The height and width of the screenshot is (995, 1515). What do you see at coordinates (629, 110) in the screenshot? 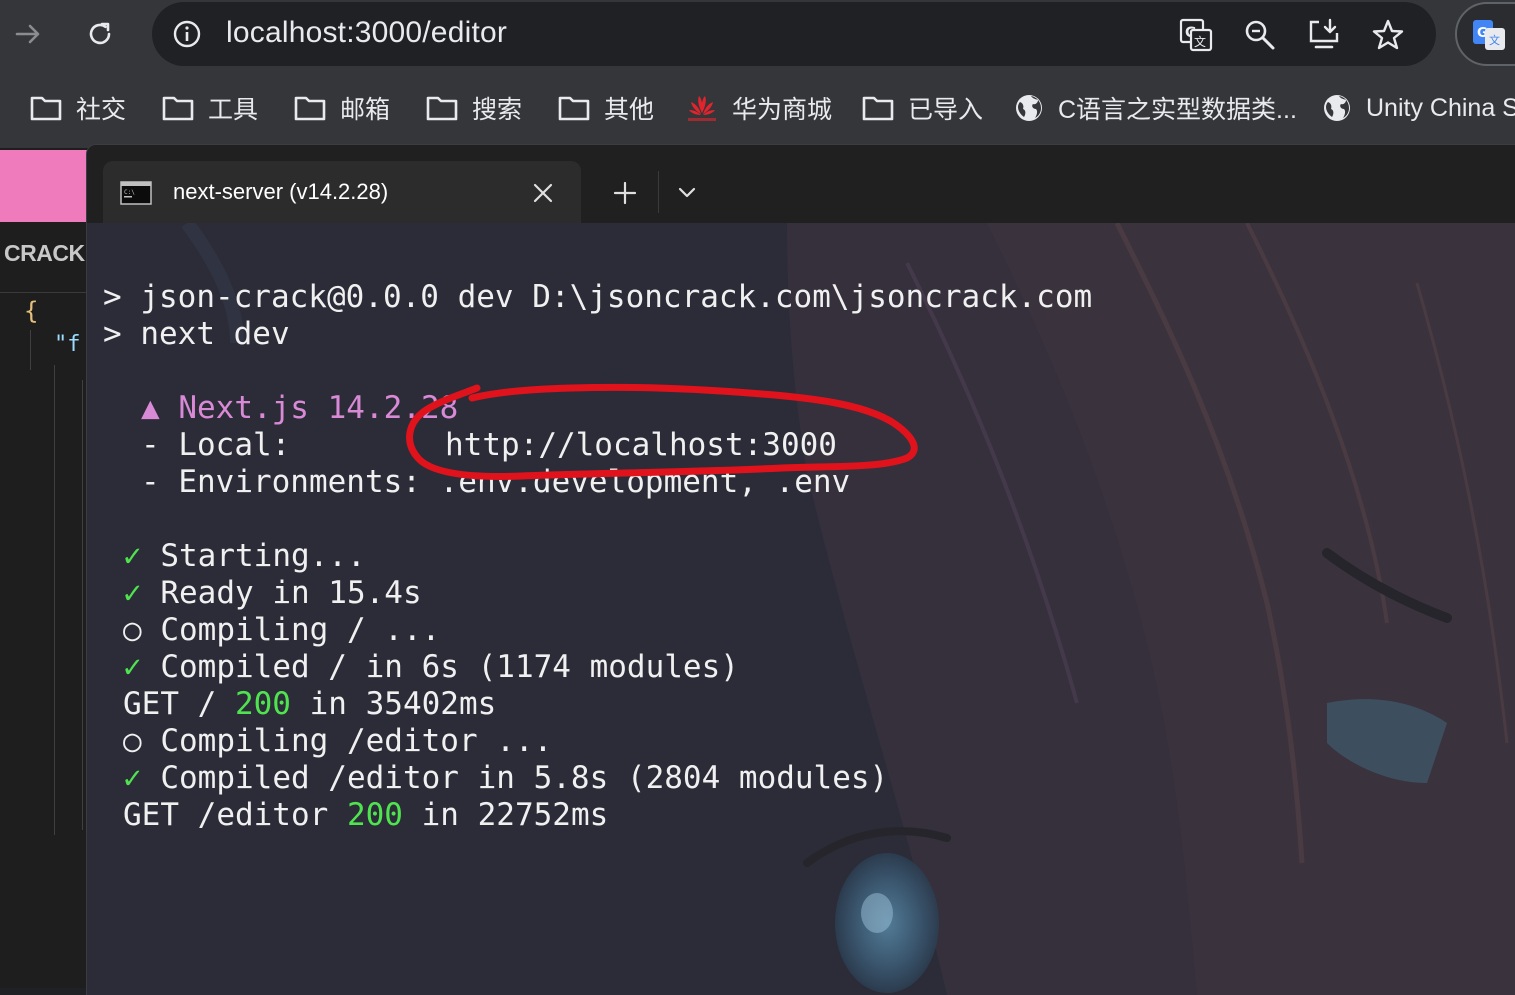
I see `bookmark-label: 其他` at bounding box center [629, 110].